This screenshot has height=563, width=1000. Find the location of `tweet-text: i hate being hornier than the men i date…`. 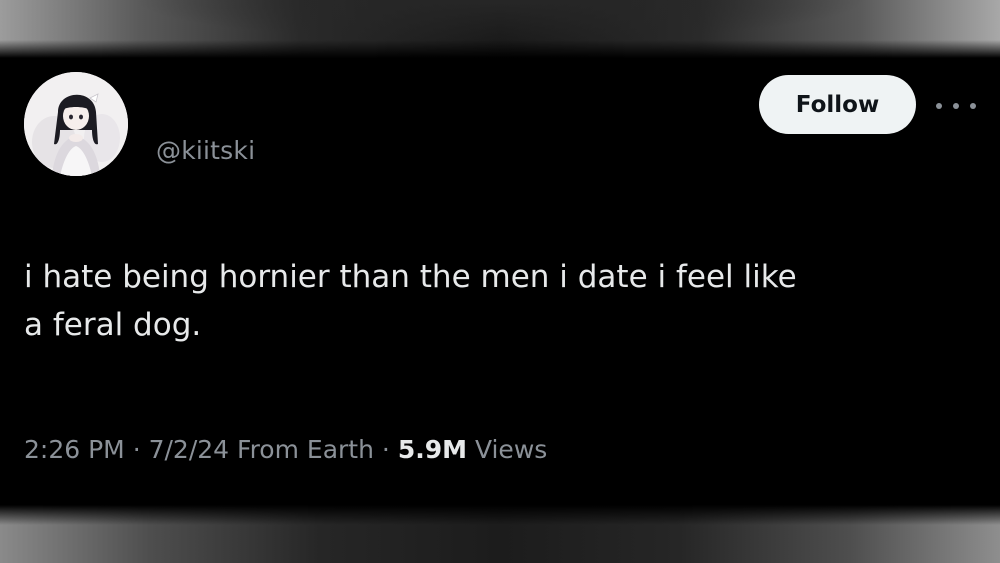

tweet-text: i hate being hornier than the men i date… is located at coordinates (410, 301).